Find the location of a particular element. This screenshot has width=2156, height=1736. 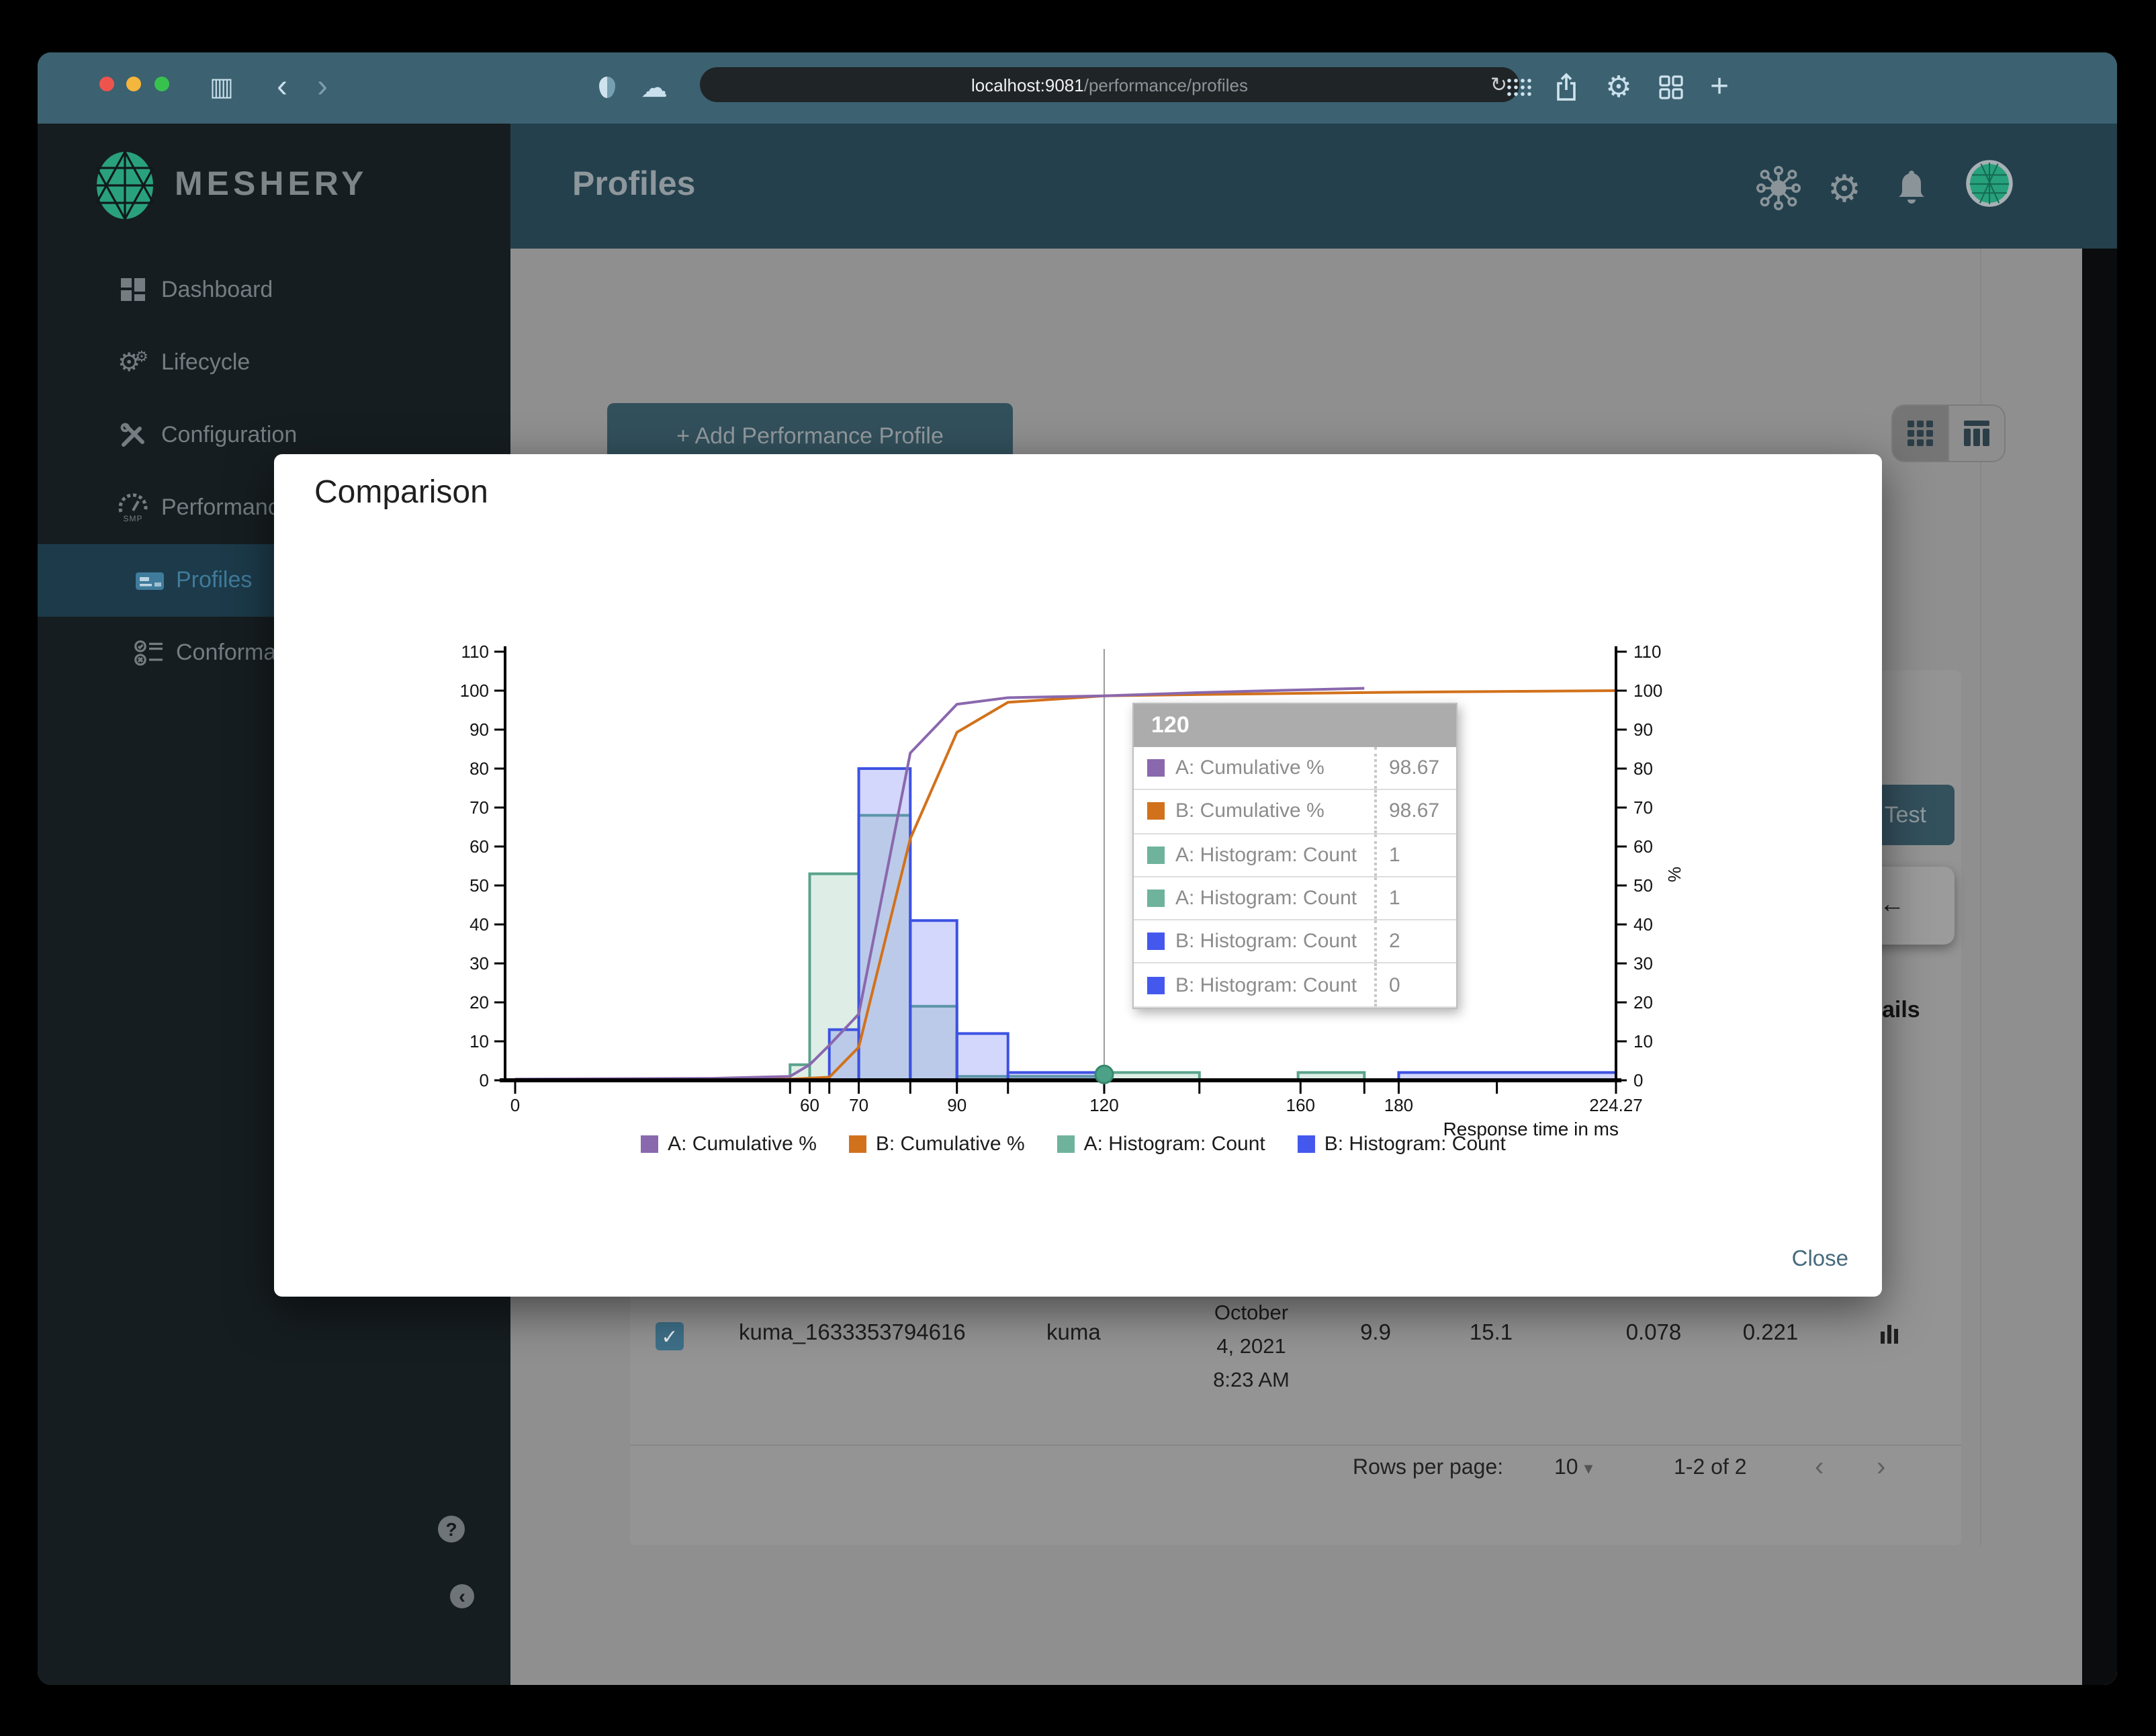

svg-text: 30 is located at coordinates (1643, 963).